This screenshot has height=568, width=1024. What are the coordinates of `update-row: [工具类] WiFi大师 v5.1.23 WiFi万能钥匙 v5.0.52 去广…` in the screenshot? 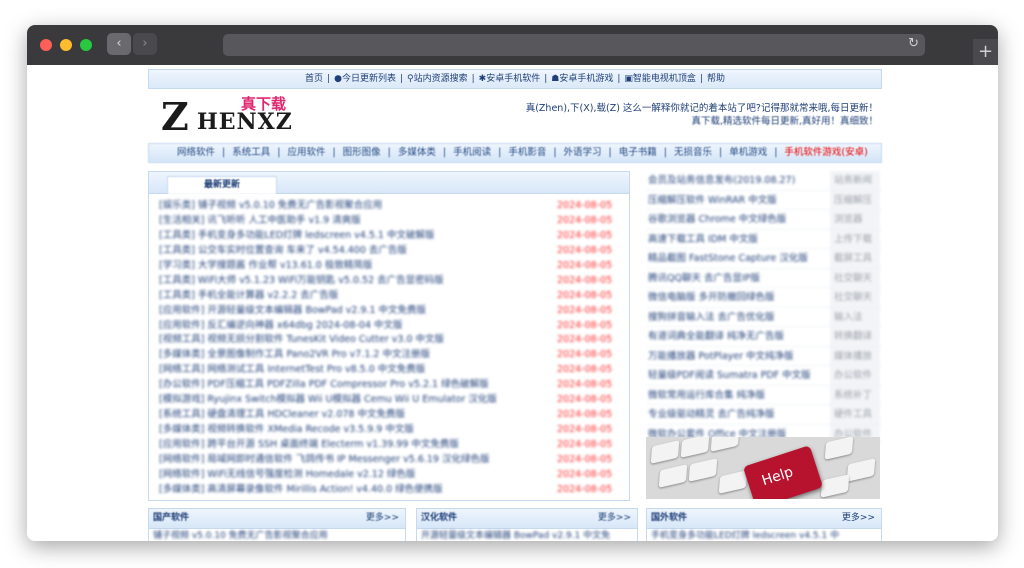 It's located at (390, 281).